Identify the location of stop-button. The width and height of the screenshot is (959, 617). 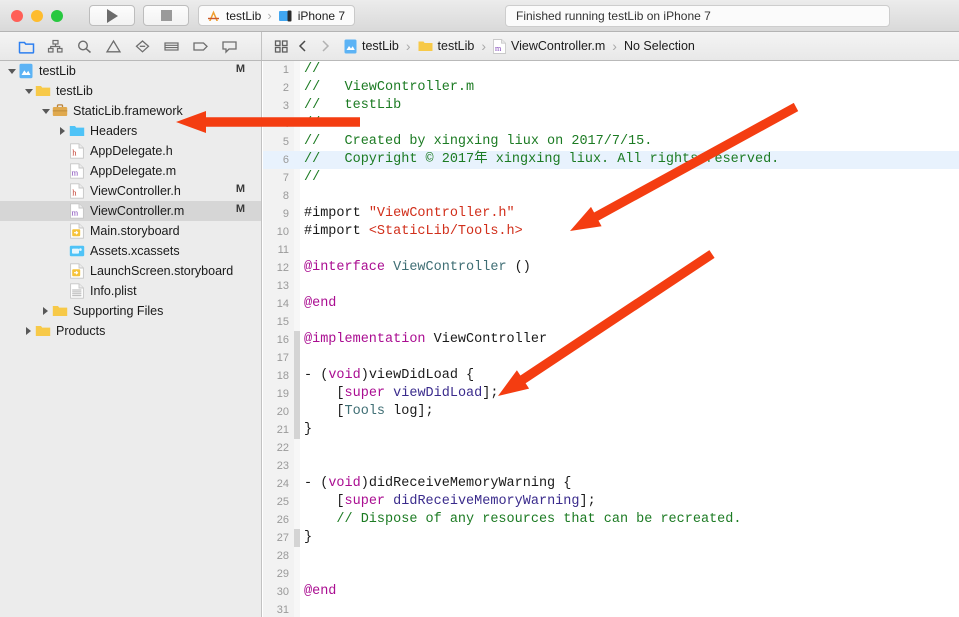
(166, 15).